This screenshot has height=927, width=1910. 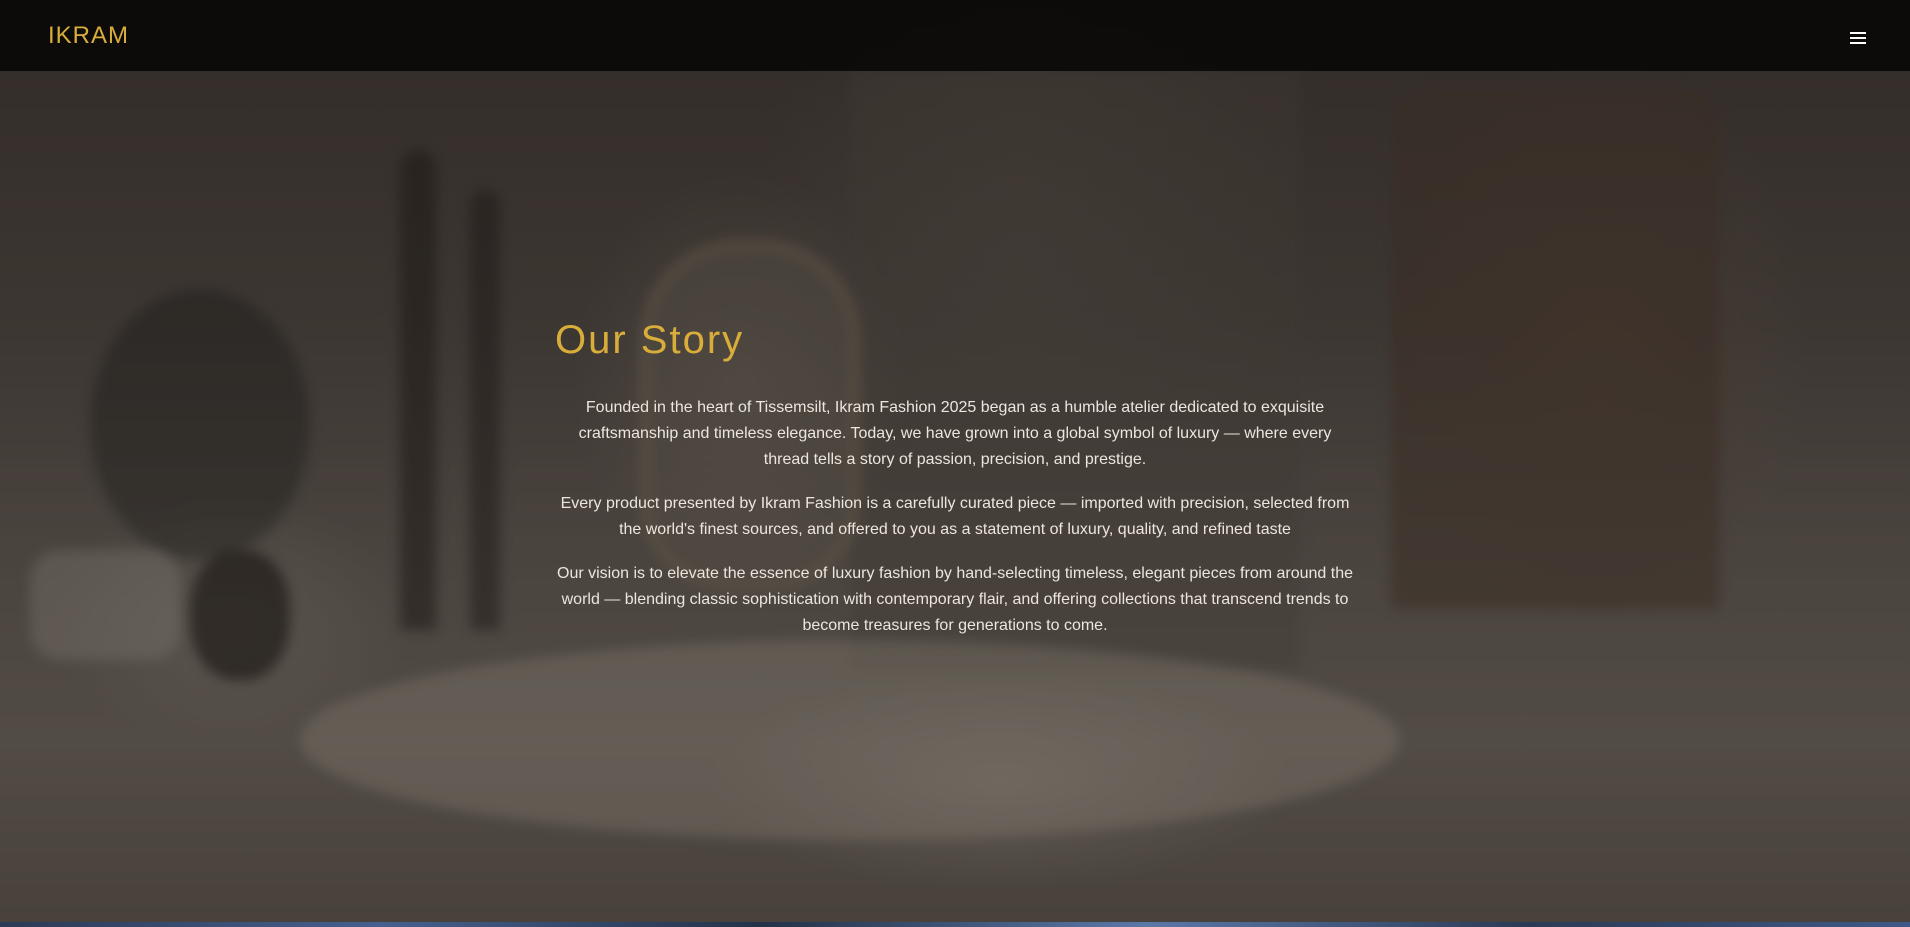 I want to click on navbar: IKRAM, so click(x=955, y=35).